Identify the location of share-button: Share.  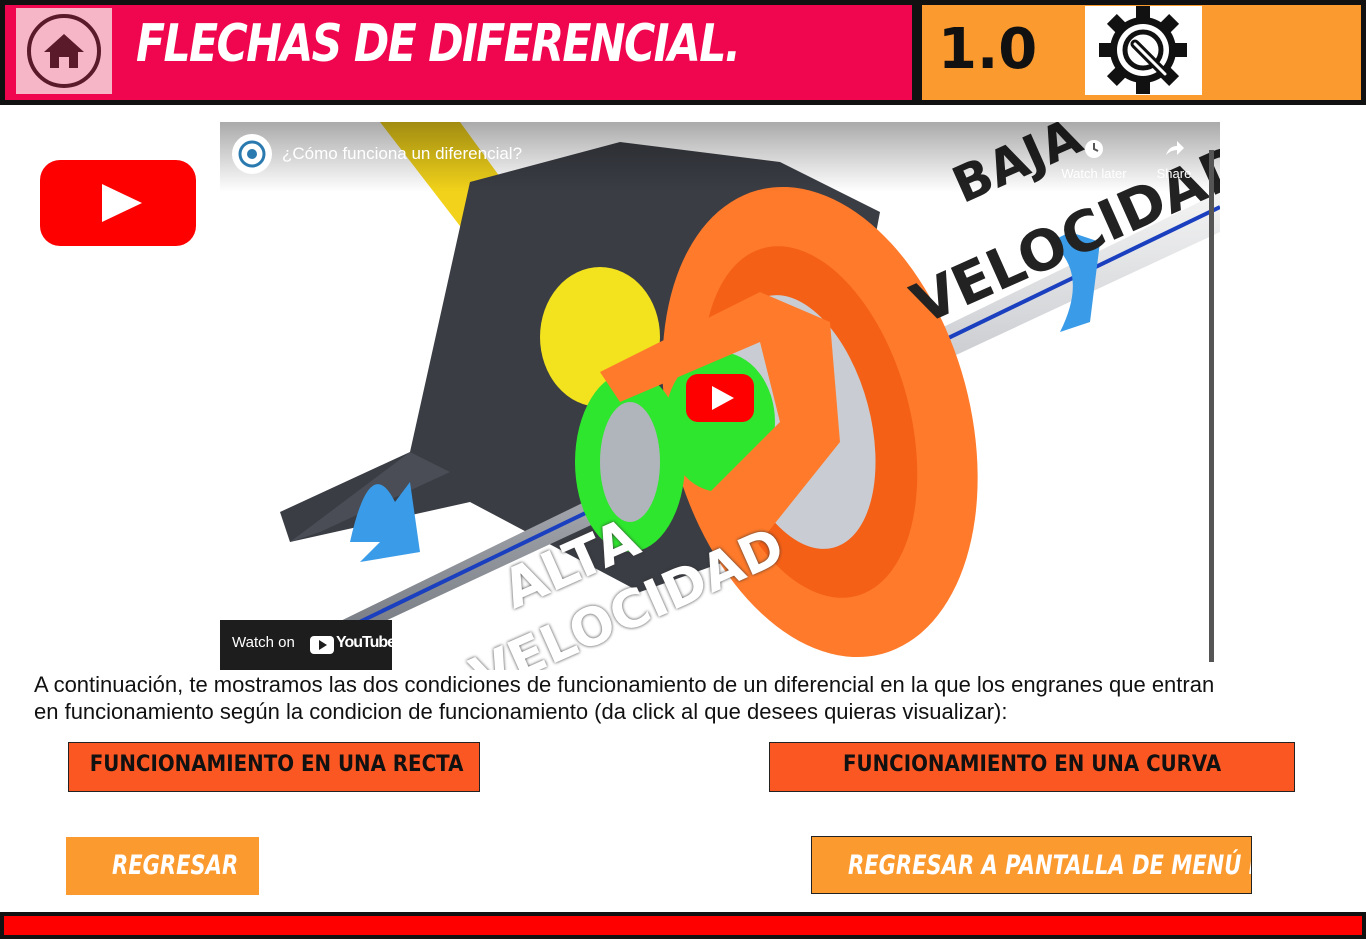
(1174, 159).